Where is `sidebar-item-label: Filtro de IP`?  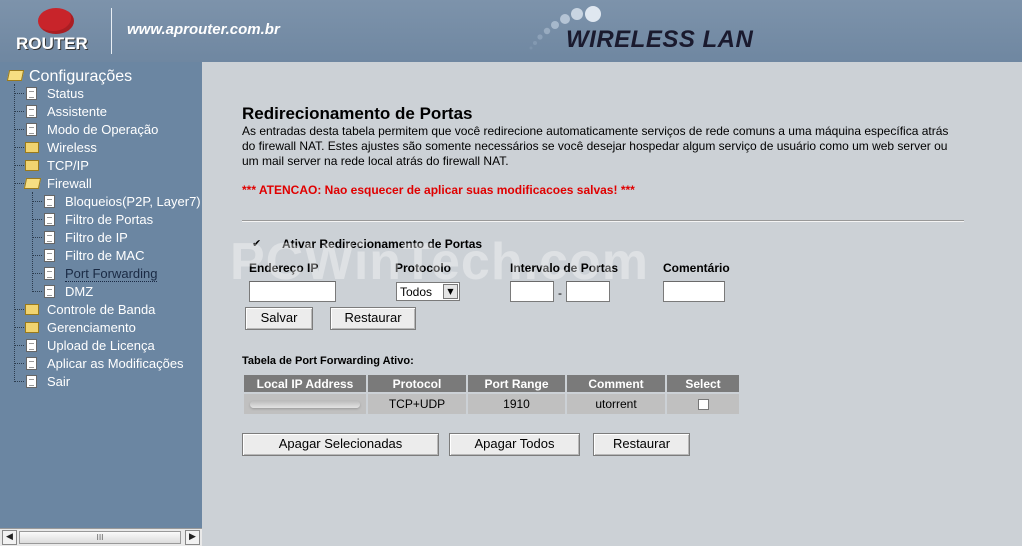
sidebar-item-label: Filtro de IP is located at coordinates (96, 237).